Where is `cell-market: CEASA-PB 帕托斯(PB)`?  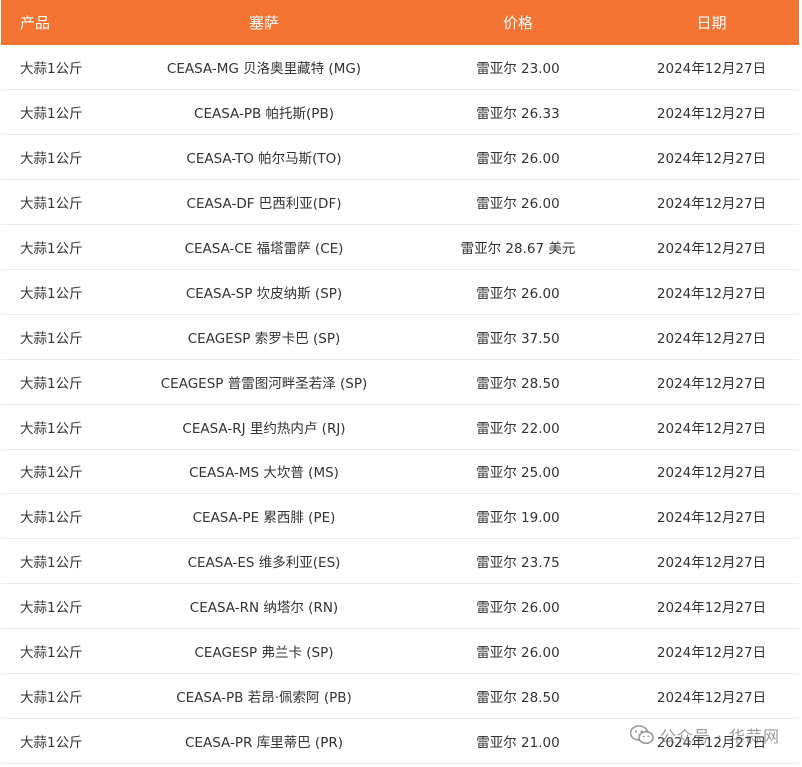 cell-market: CEASA-PB 帕托斯(PB) is located at coordinates (264, 114).